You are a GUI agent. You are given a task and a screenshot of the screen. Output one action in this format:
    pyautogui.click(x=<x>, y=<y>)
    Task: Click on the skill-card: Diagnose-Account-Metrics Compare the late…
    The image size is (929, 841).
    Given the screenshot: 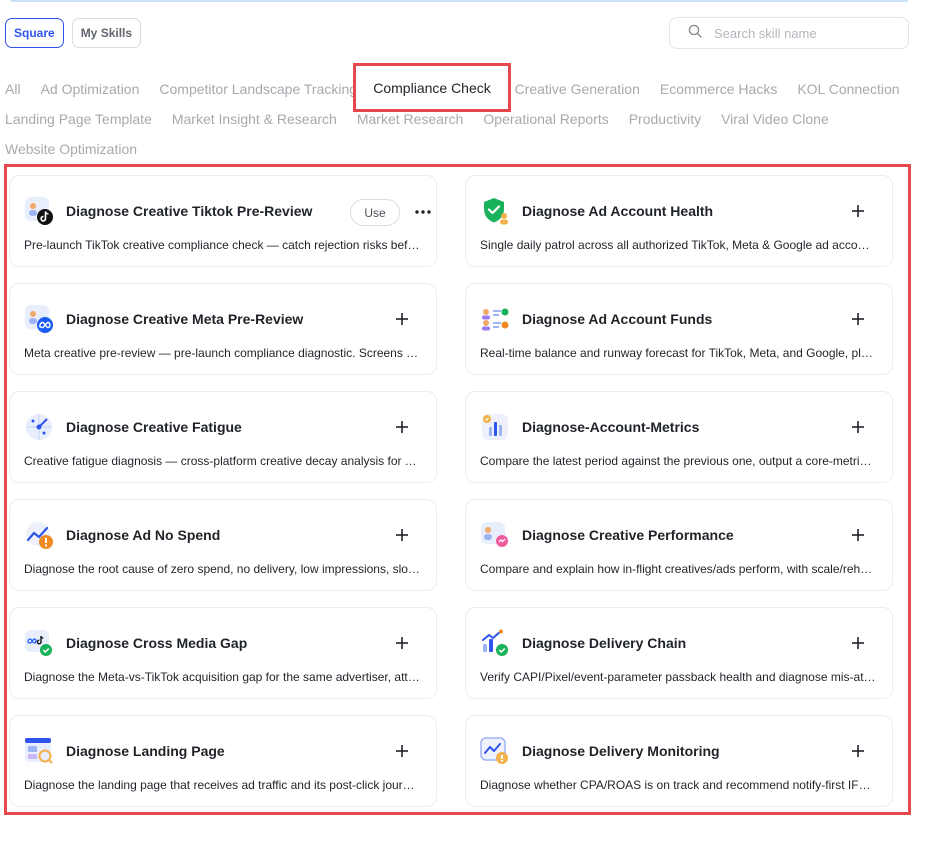 What is the action you would take?
    pyautogui.click(x=679, y=437)
    